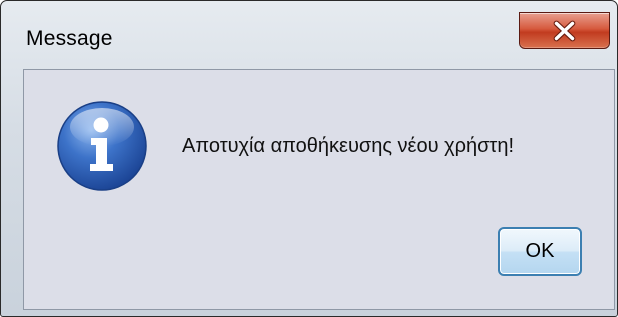 The image size is (618, 317). What do you see at coordinates (348, 146) in the screenshot?
I see `message-text: Αποτυχία αποθήκευσης νέου χρήστη!` at bounding box center [348, 146].